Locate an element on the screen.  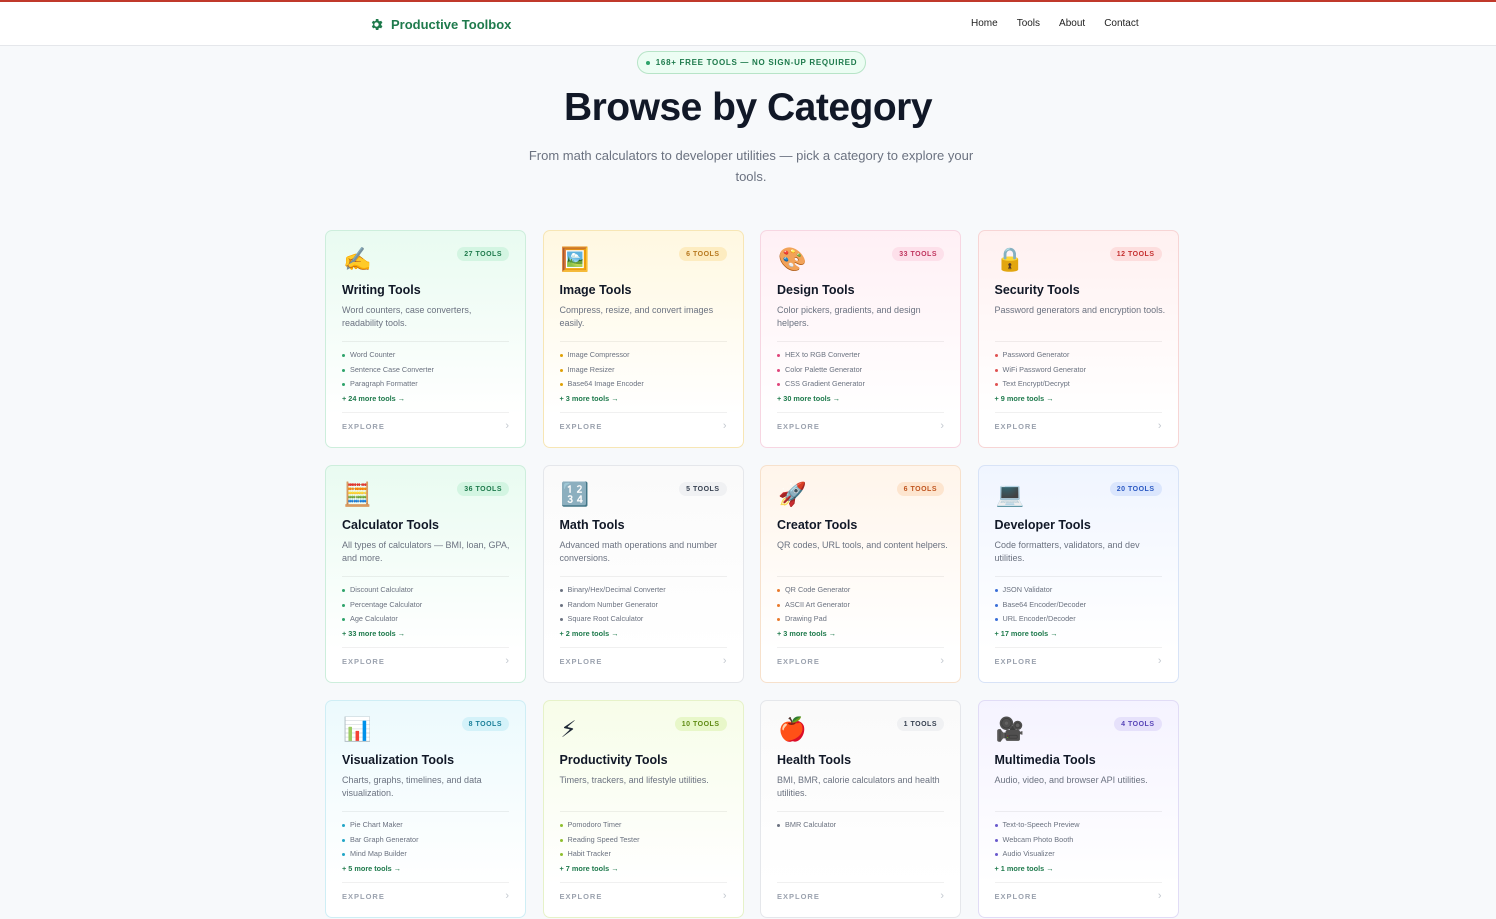
tool-name: Reading Speed Tester is located at coordinates (604, 840).